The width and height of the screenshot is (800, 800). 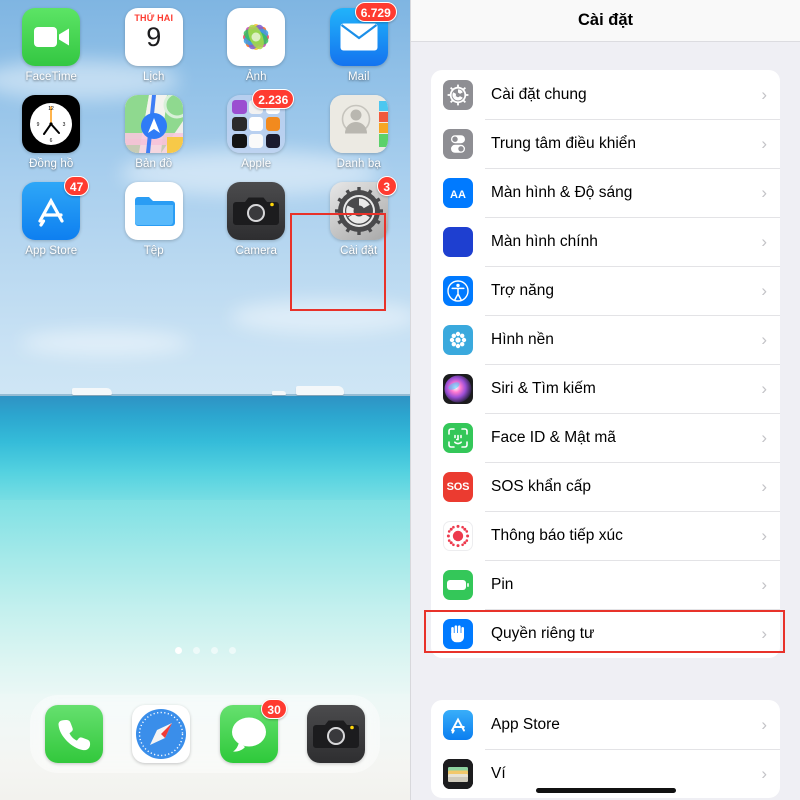 What do you see at coordinates (458, 143) in the screenshot?
I see `control-center-icon` at bounding box center [458, 143].